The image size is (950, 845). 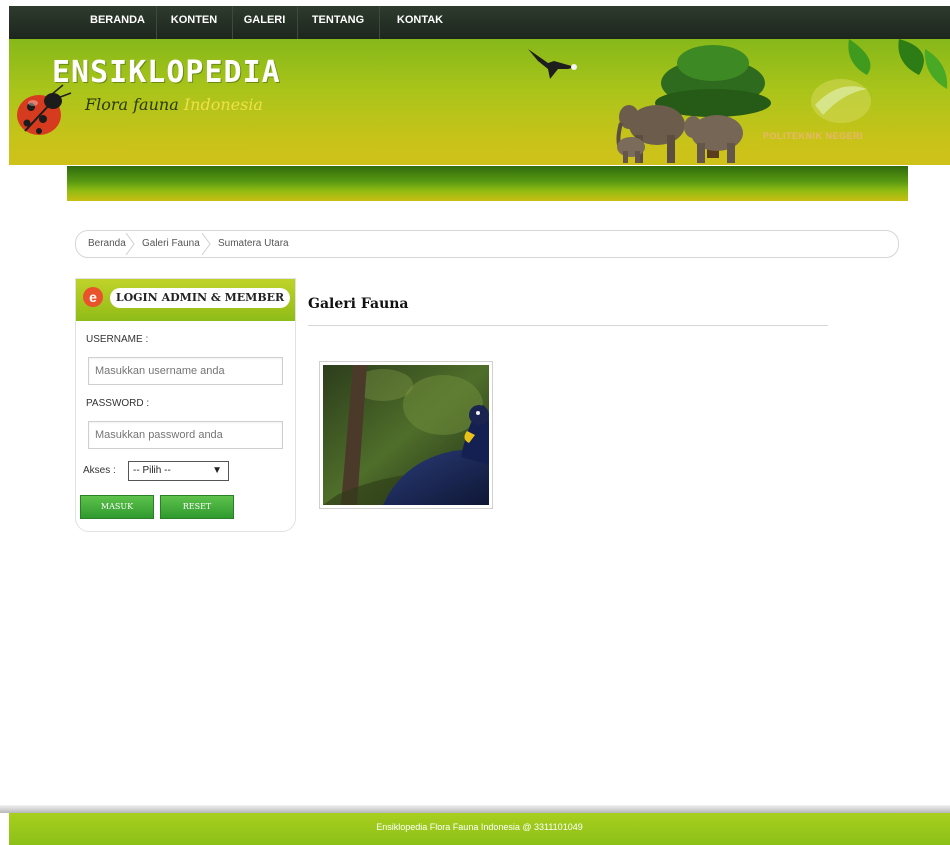 I want to click on site-title: ENSIKLOPEDIA, so click(x=166, y=72).